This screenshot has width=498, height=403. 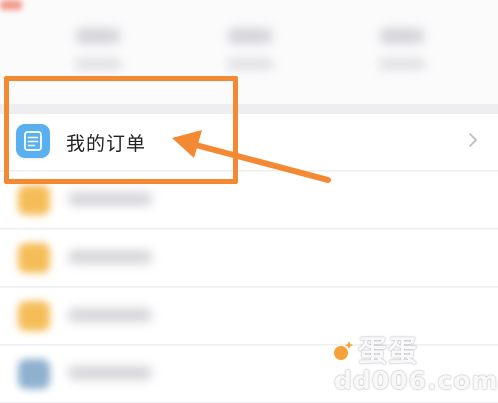 I want to click on stat-item, so click(x=402, y=53).